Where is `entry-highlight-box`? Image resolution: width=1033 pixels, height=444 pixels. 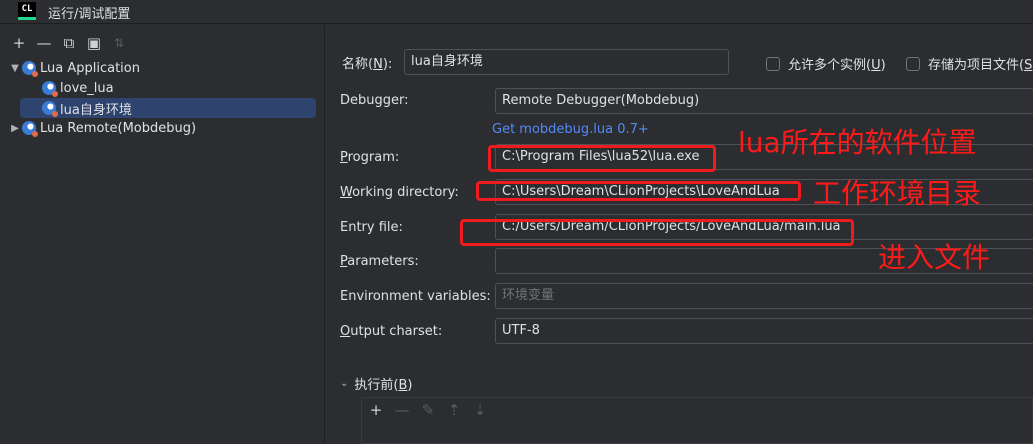 entry-highlight-box is located at coordinates (657, 232).